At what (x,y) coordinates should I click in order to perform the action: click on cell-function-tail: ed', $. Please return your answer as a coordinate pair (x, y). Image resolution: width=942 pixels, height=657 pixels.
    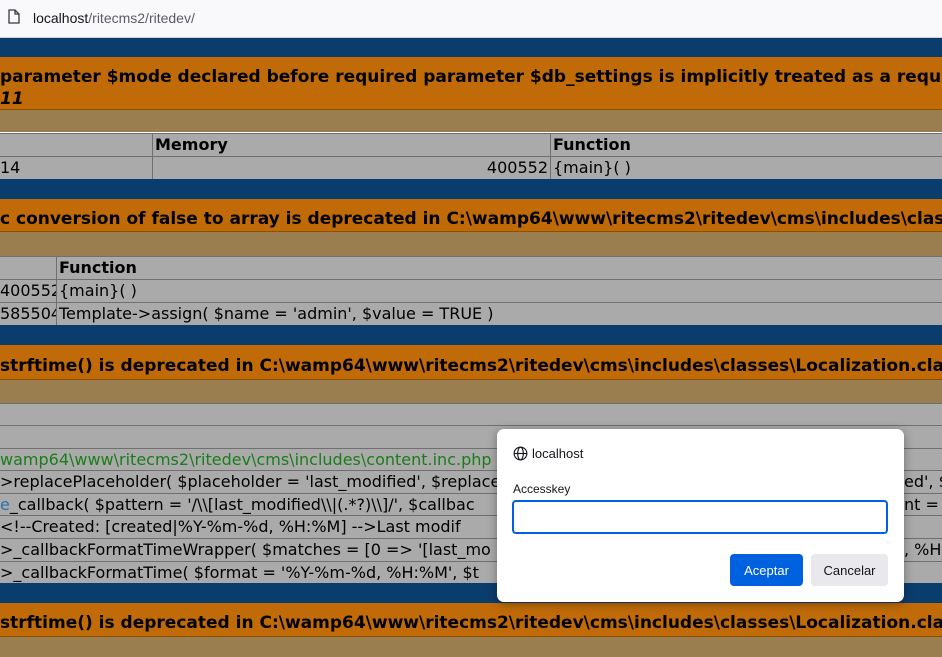
    Looking at the image, I should click on (923, 481).